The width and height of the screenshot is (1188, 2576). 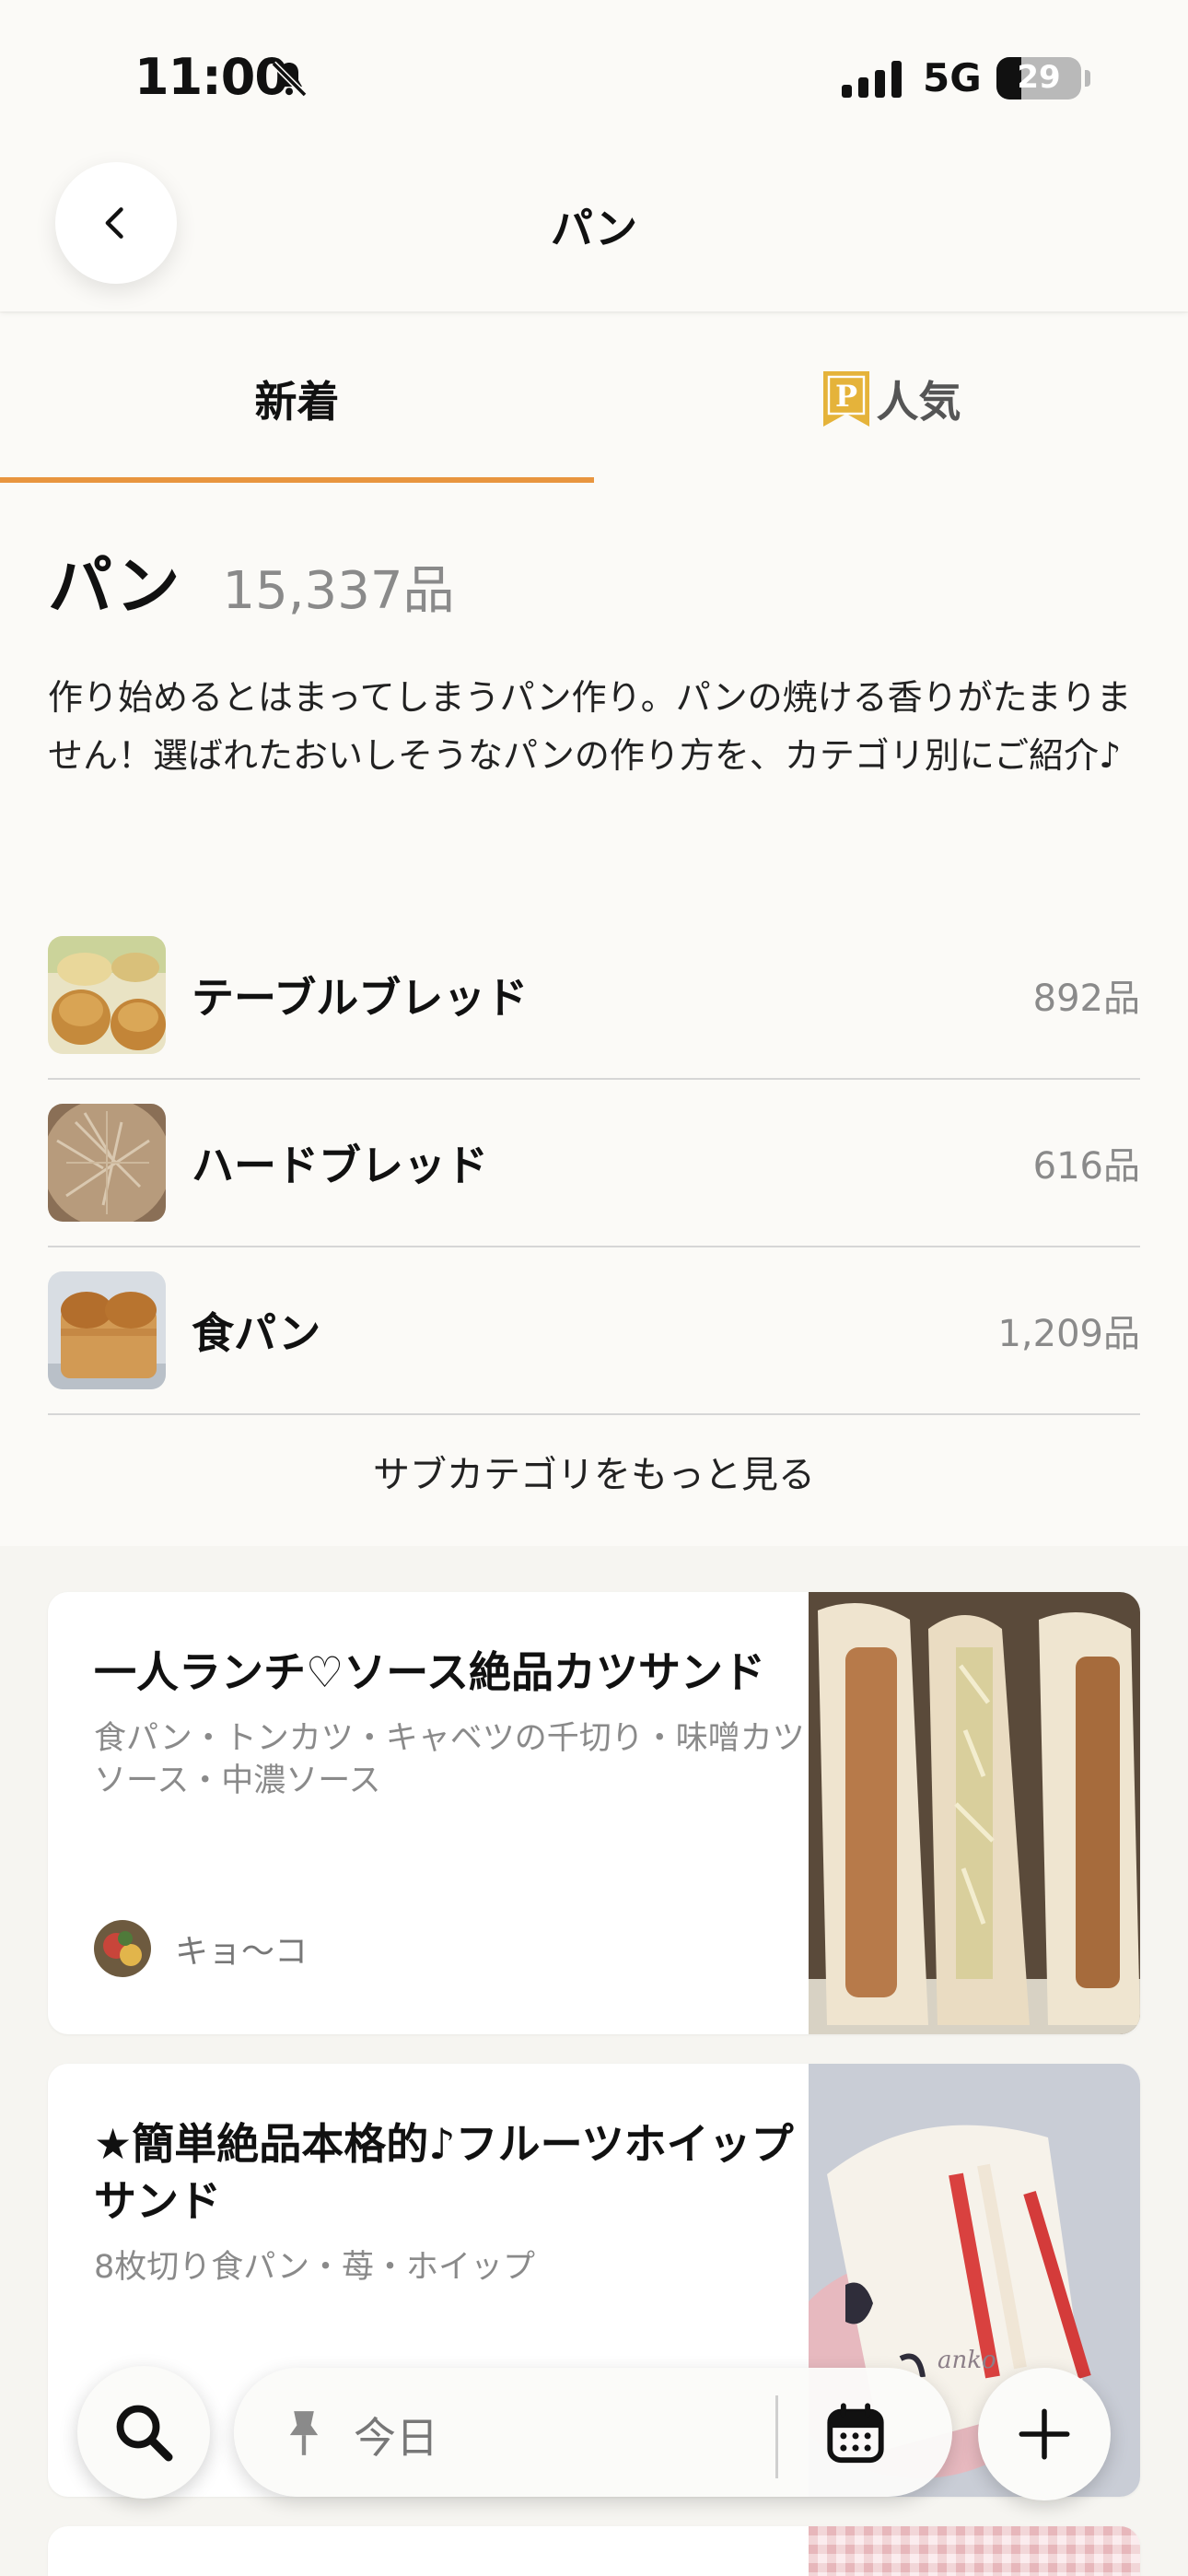 I want to click on battery-cap, so click(x=1087, y=78).